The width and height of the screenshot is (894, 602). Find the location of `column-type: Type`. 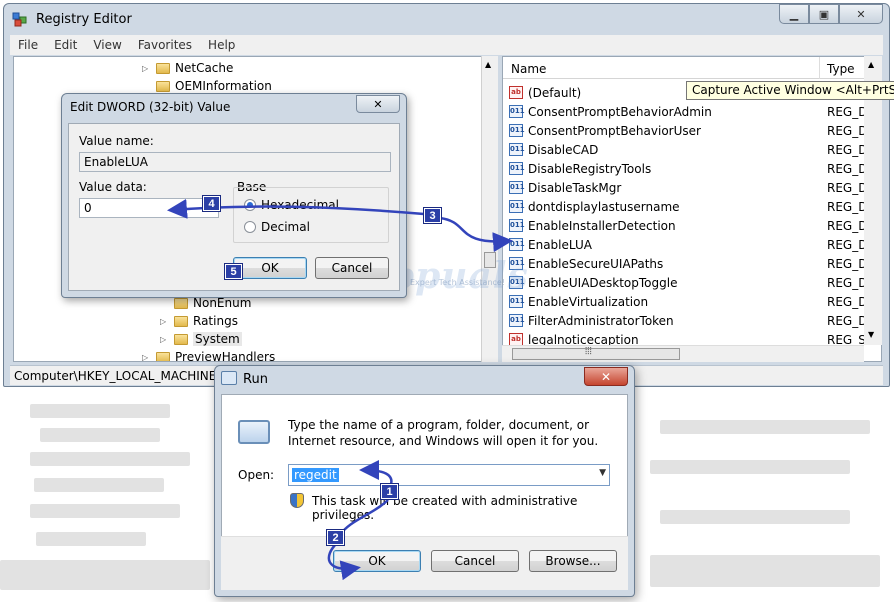

column-type: Type is located at coordinates (841, 69).